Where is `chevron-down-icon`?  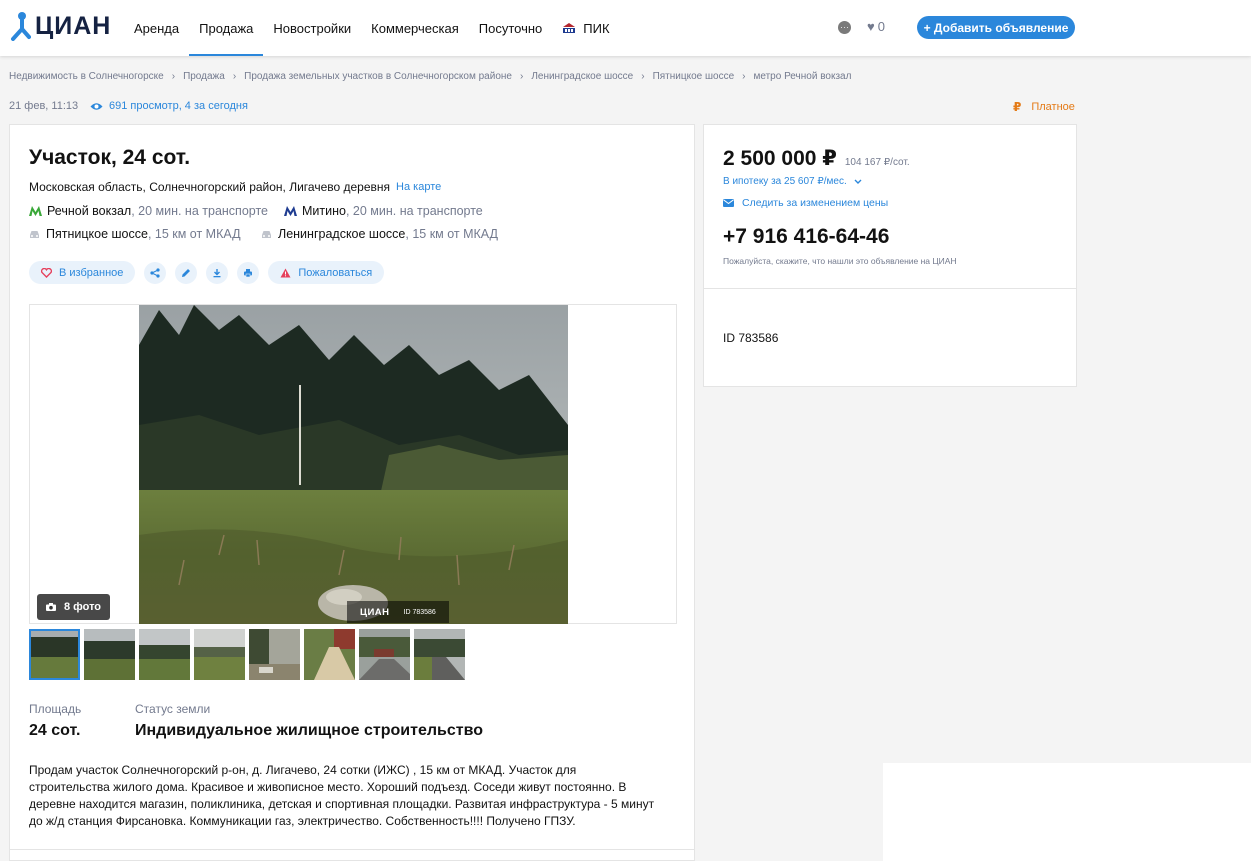 chevron-down-icon is located at coordinates (858, 181).